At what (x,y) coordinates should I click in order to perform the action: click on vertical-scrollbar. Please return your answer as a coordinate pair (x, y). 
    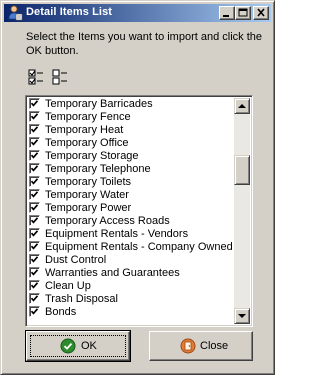
    Looking at the image, I should click on (242, 211).